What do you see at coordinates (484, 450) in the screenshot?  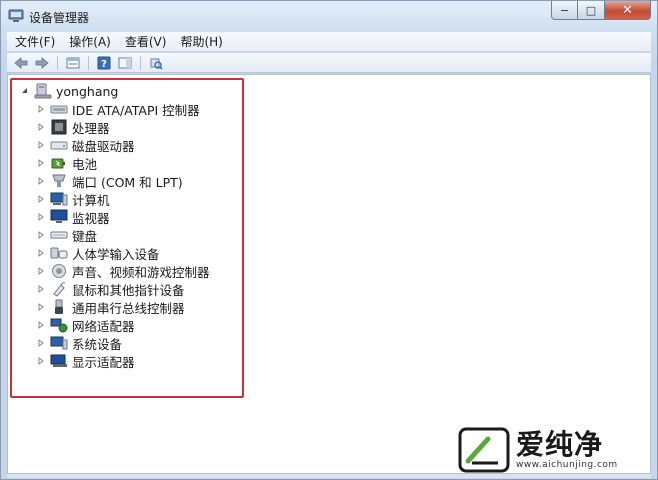 I see `watermark-logo` at bounding box center [484, 450].